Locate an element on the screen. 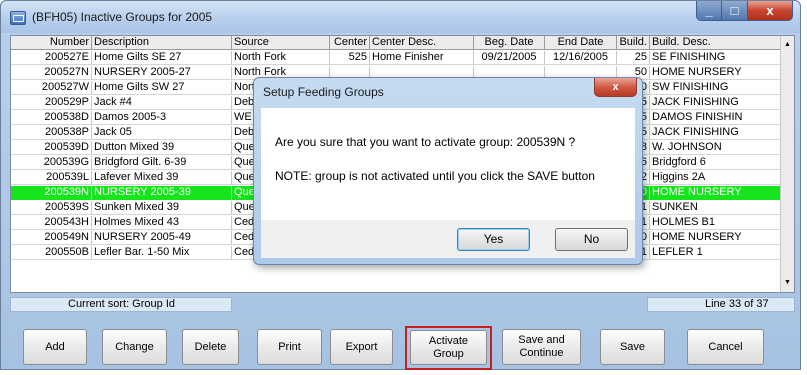 The width and height of the screenshot is (807, 375). cell-build-desc: HOLMES B1 is located at coordinates (715, 223).